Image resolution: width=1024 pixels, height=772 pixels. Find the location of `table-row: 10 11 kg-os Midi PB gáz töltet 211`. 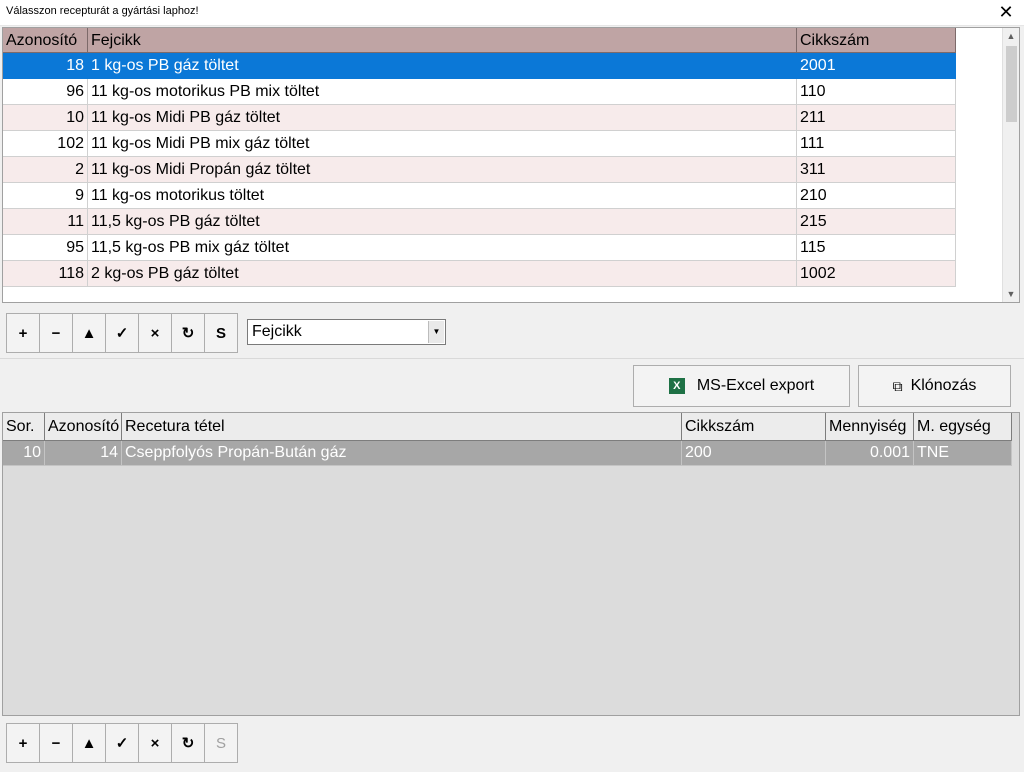

table-row: 10 11 kg-os Midi PB gáz töltet 211 is located at coordinates (479, 118).